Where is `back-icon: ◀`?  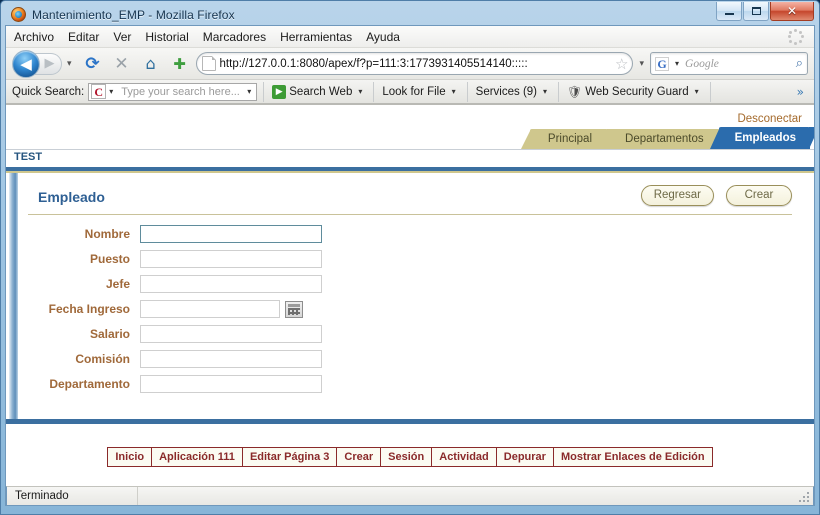 back-icon: ◀ is located at coordinates (26, 63).